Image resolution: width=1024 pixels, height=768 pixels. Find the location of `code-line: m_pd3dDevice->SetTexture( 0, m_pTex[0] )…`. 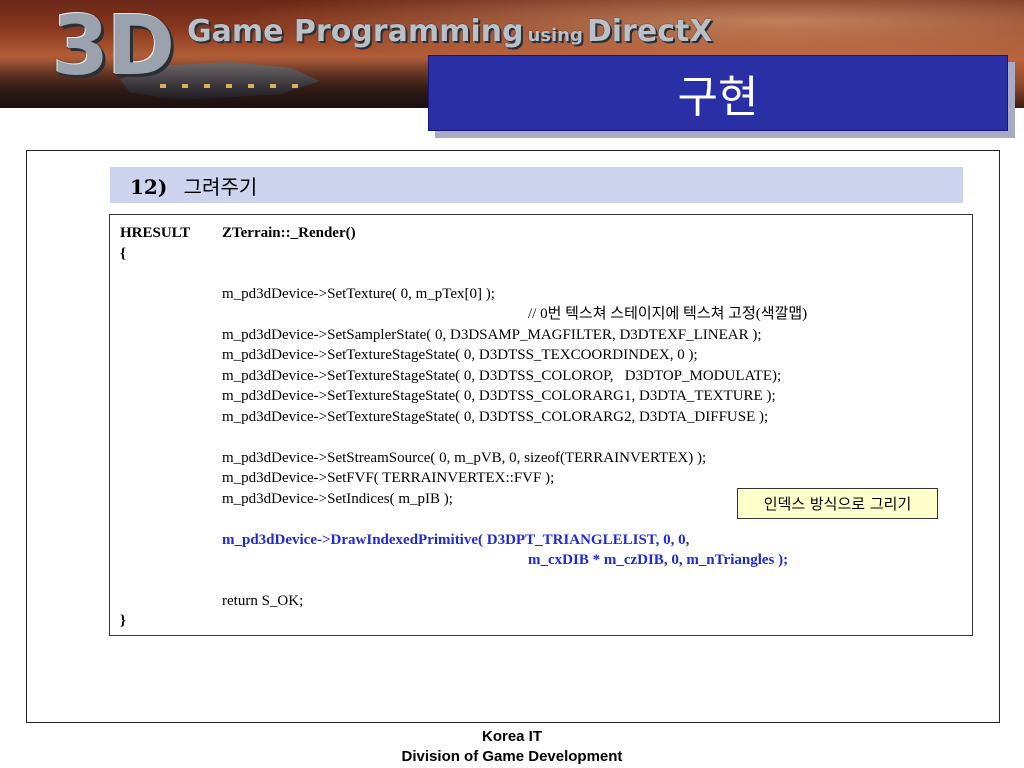

code-line: m_pd3dDevice->SetTexture( 0, m_pTex[0] )… is located at coordinates (358, 294).